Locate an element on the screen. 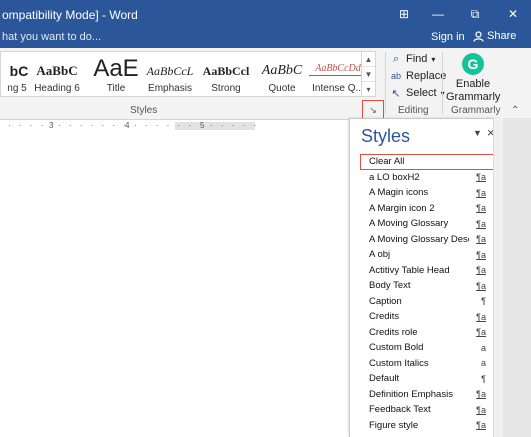 The height and width of the screenshot is (437, 531). style-list-item: Credits role ¶a is located at coordinates (427, 333).